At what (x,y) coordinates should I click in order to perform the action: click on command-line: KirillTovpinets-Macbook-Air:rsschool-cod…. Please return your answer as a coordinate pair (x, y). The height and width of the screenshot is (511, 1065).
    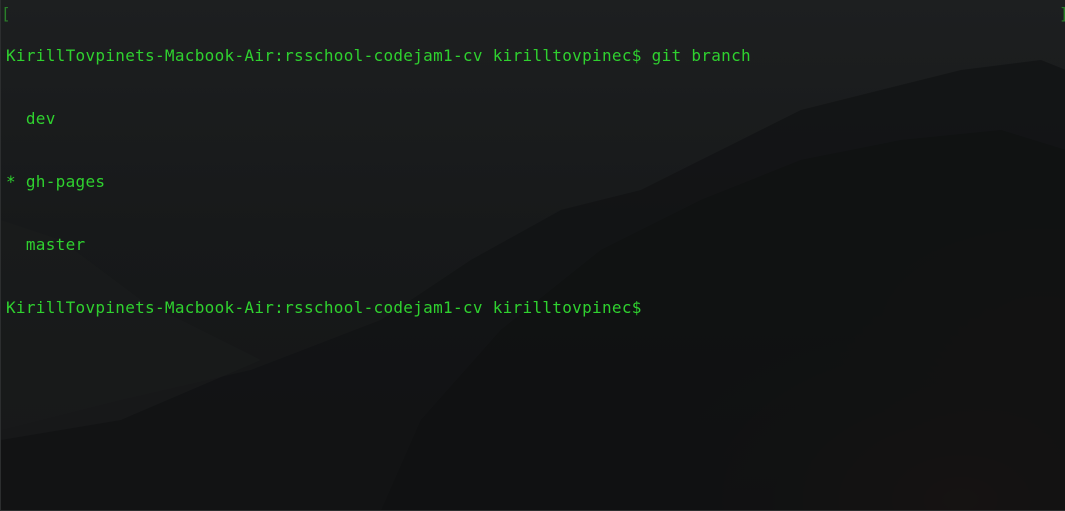
    Looking at the image, I should click on (378, 55).